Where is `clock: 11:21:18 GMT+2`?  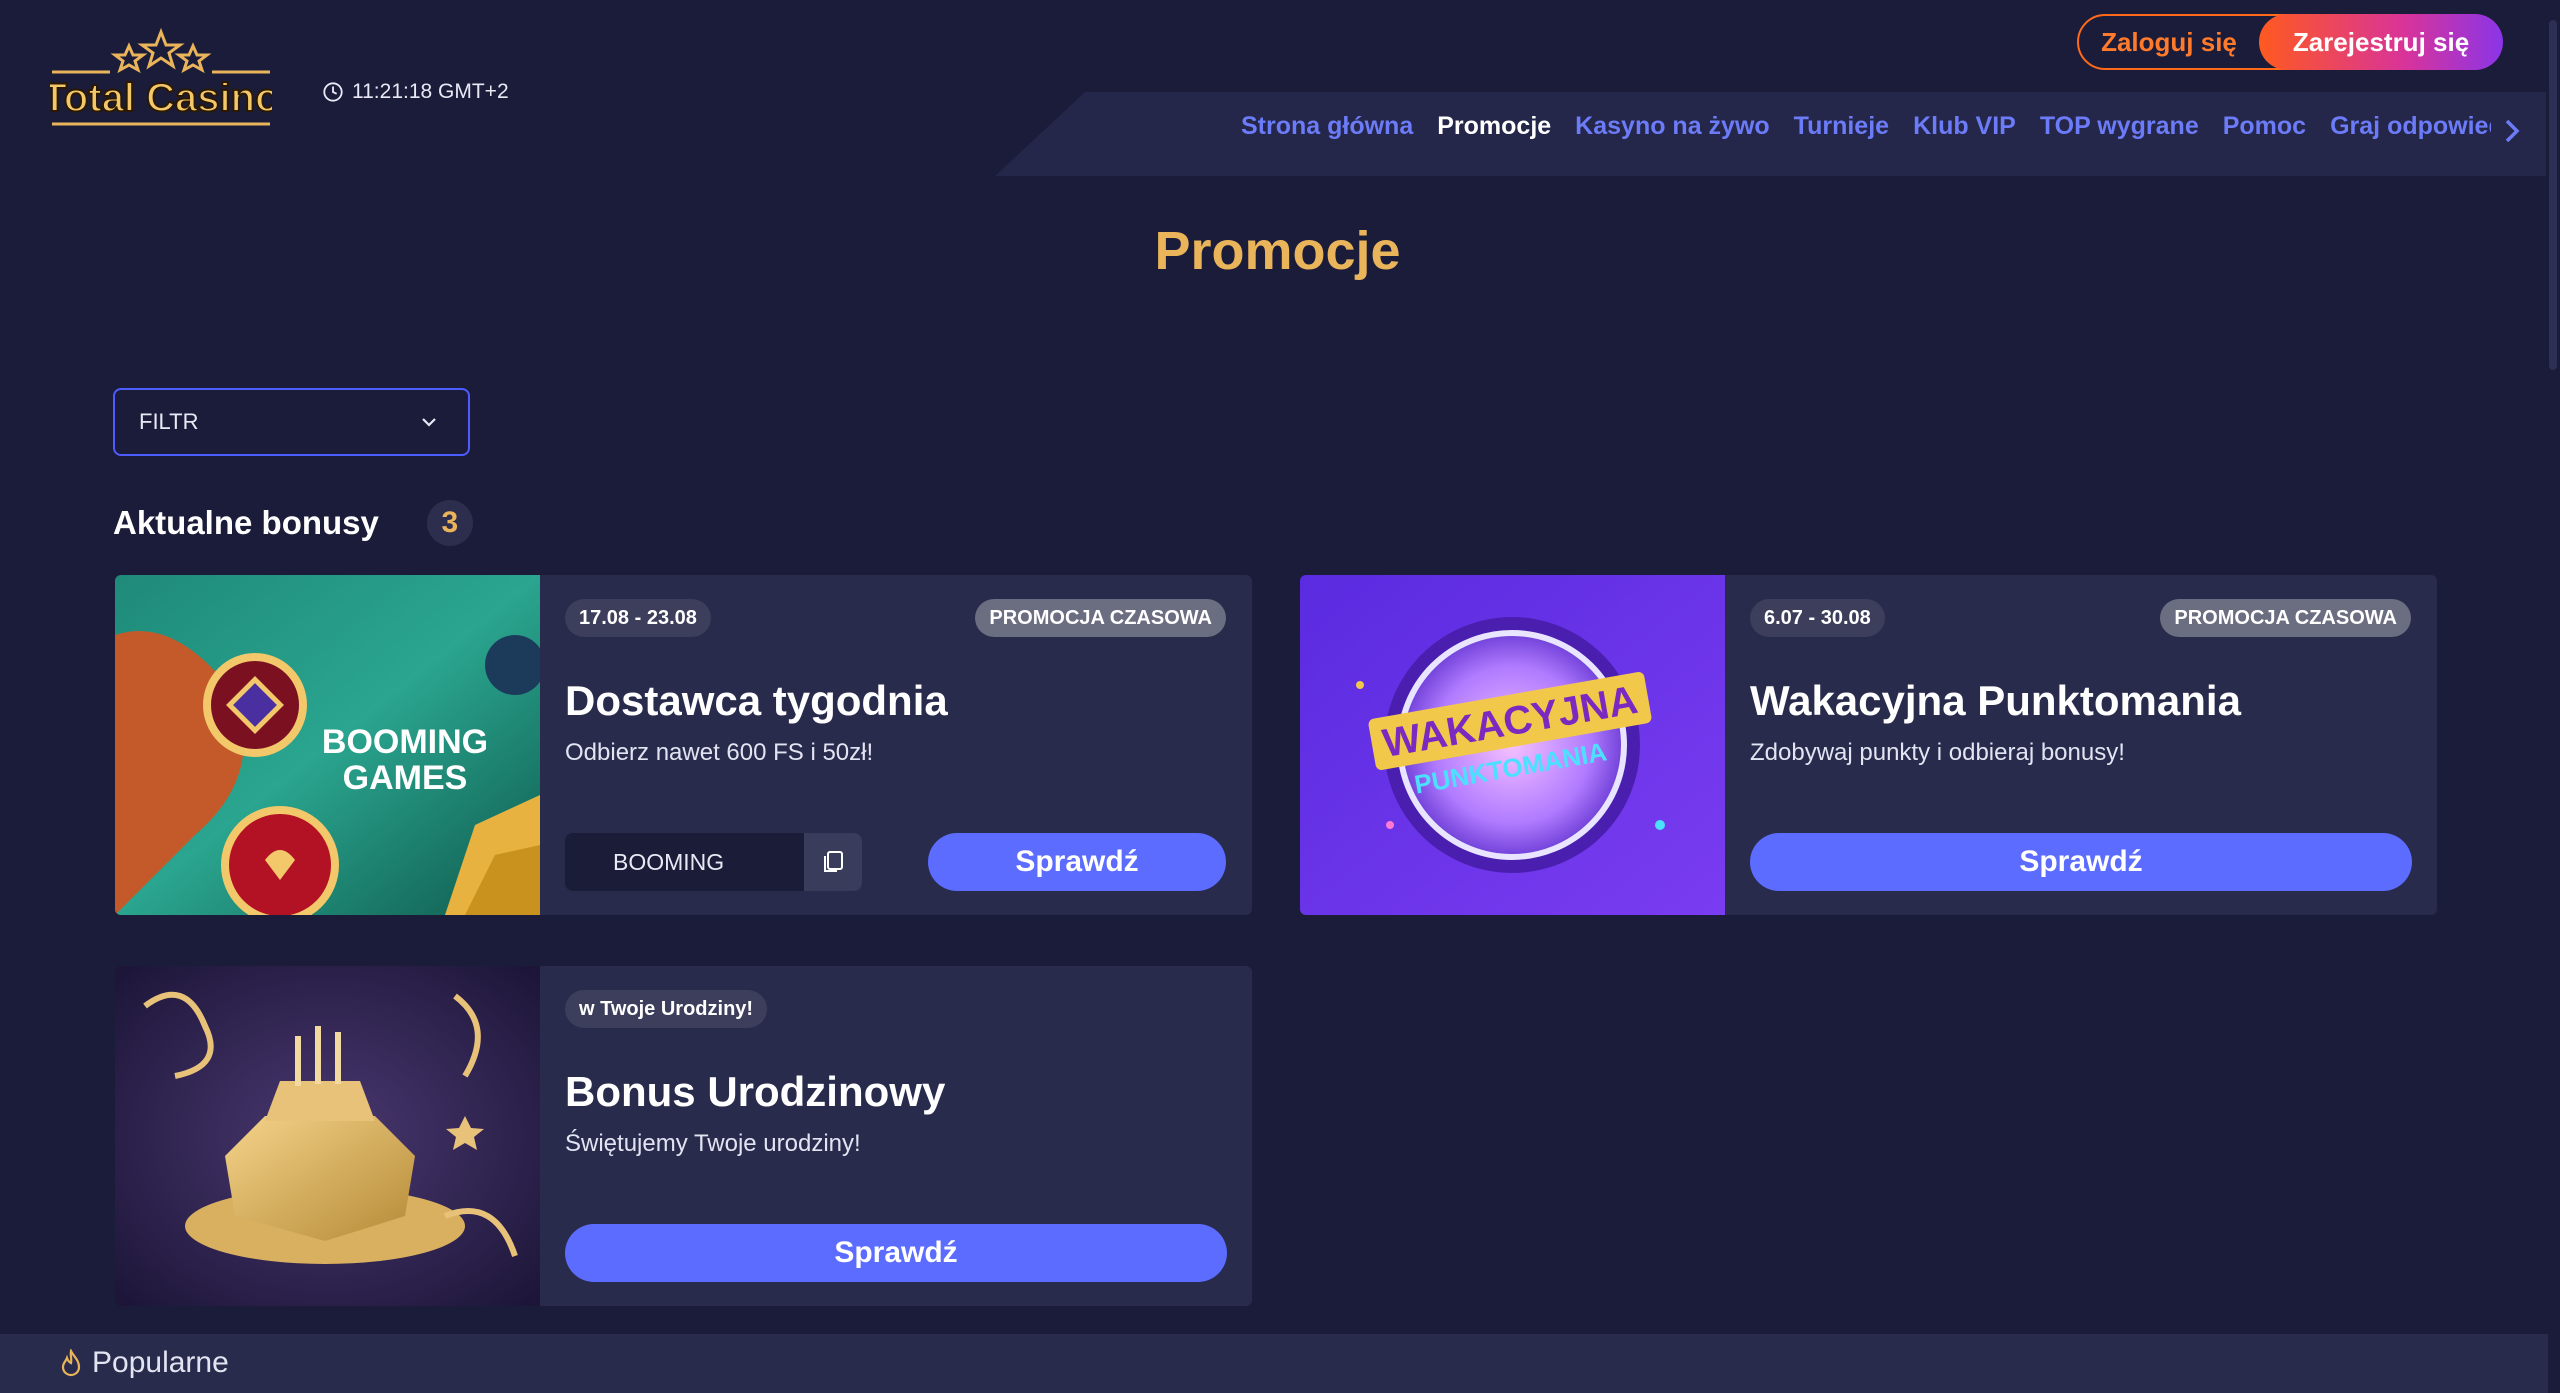
clock: 11:21:18 GMT+2 is located at coordinates (415, 92).